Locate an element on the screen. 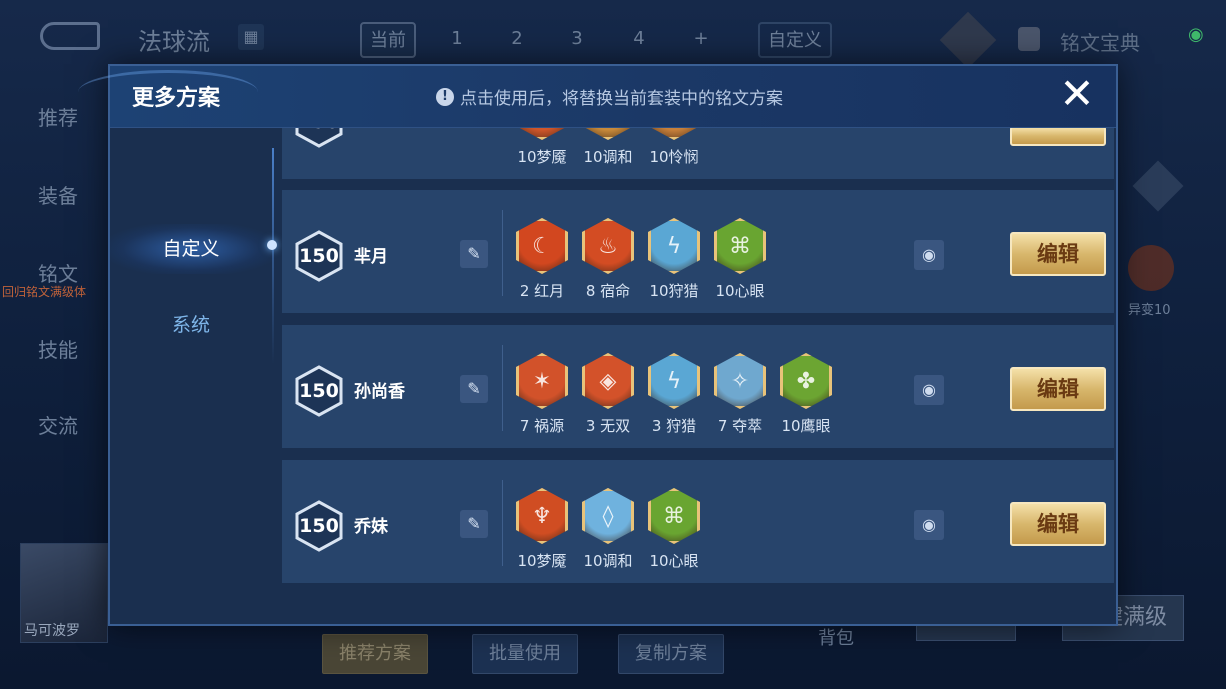  rune-label: 10狩猎 is located at coordinates (674, 291).